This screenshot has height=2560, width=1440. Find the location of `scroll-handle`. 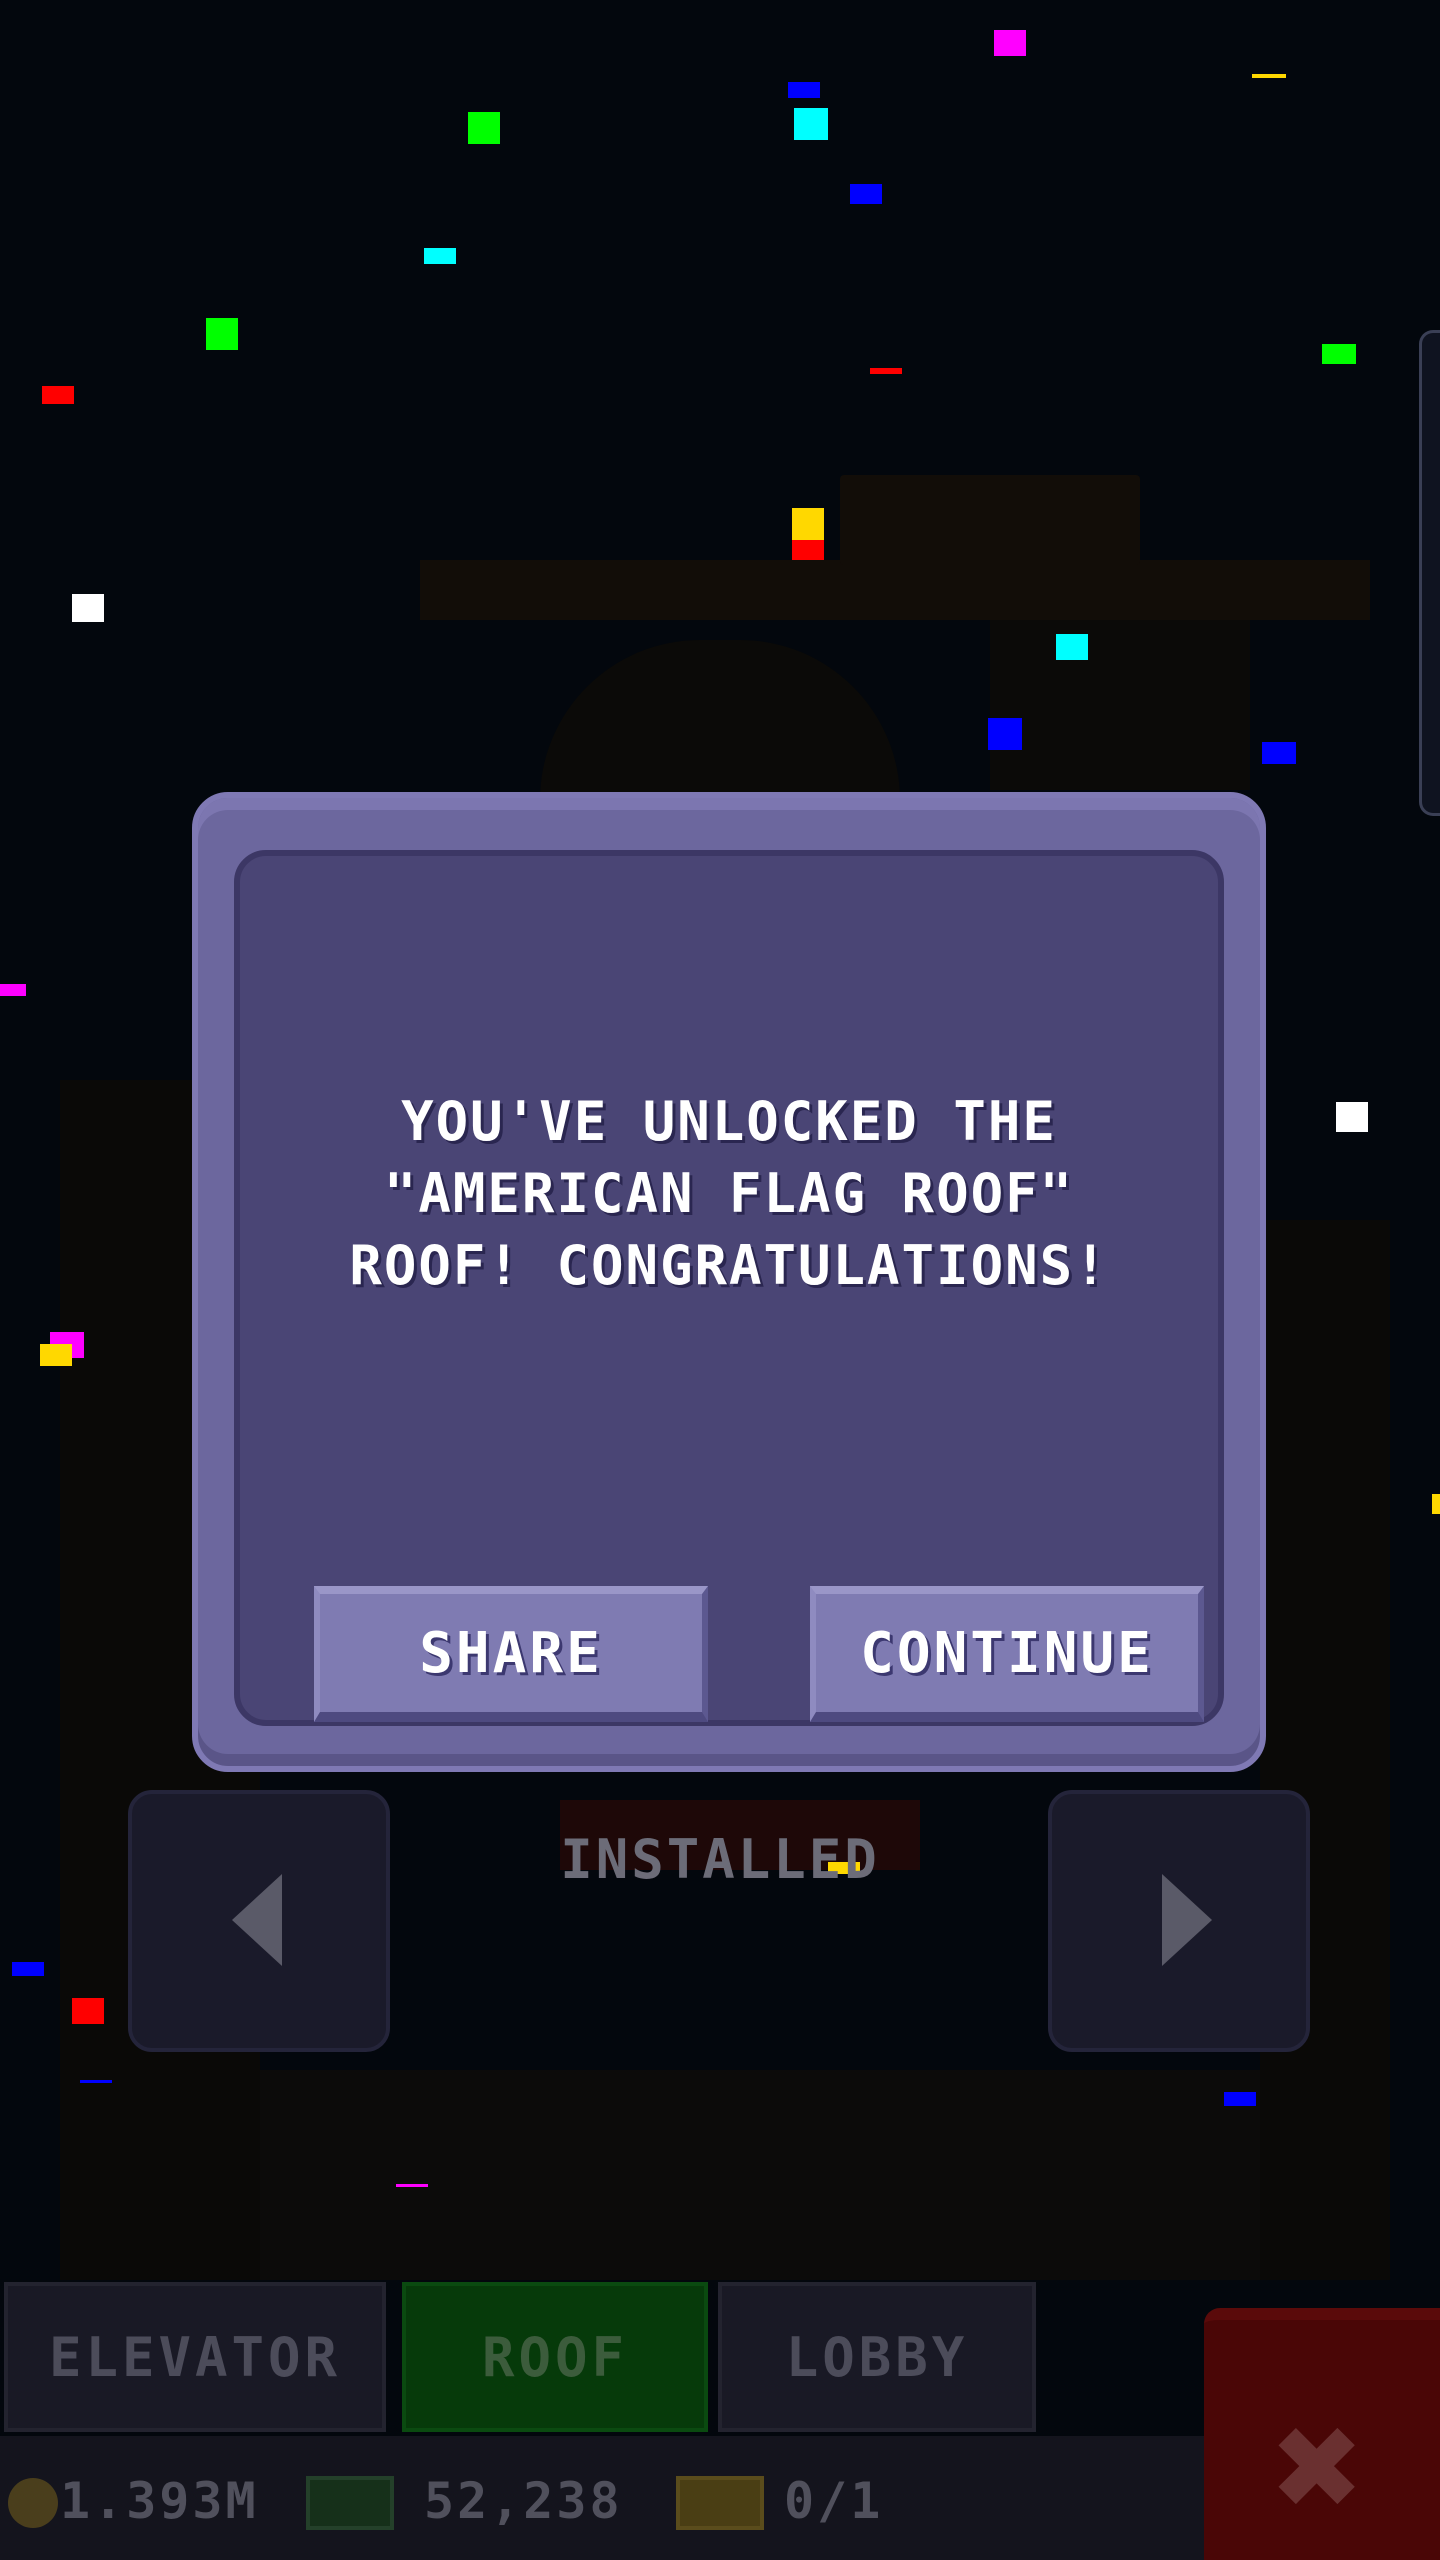

scroll-handle is located at coordinates (1429, 573).